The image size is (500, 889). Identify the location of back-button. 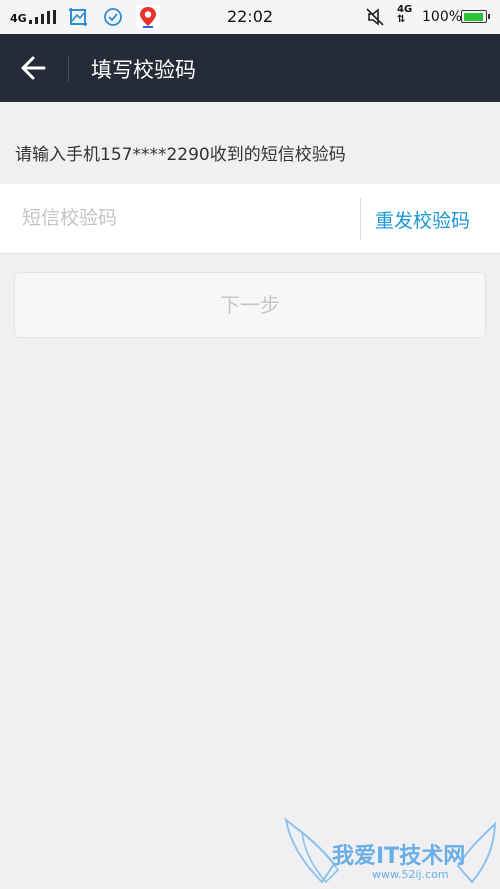
(33, 68).